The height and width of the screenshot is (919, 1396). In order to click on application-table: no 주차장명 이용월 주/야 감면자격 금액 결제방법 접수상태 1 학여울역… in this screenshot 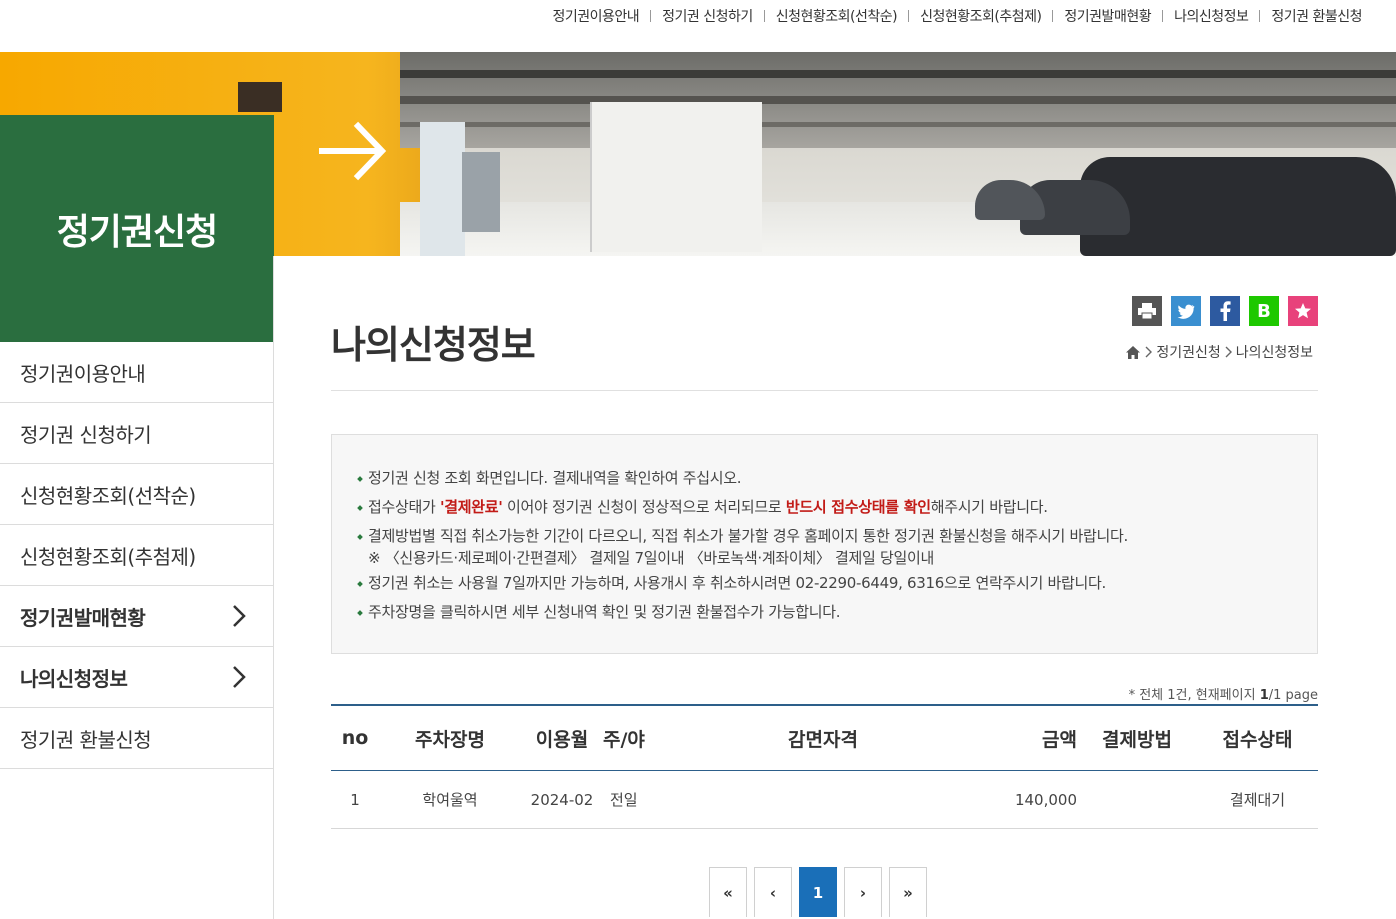, I will do `click(824, 766)`.